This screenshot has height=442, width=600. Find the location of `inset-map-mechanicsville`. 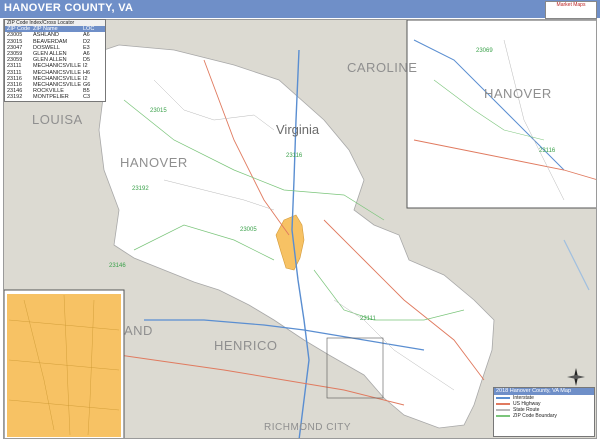

inset-map-mechanicsville is located at coordinates (501, 114).